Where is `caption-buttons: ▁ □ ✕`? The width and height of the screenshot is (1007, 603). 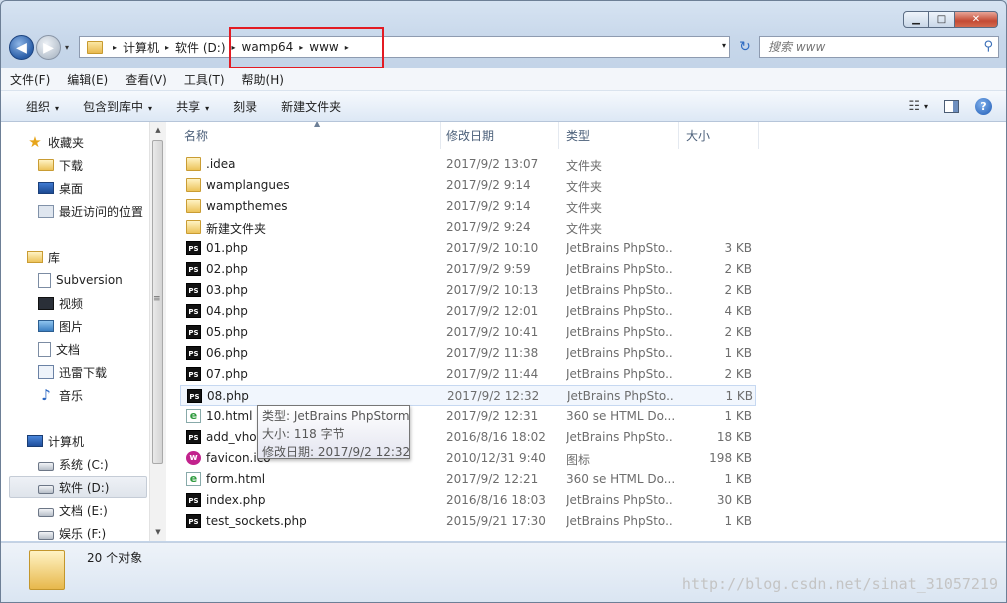 caption-buttons: ▁ □ ✕ is located at coordinates (950, 19).